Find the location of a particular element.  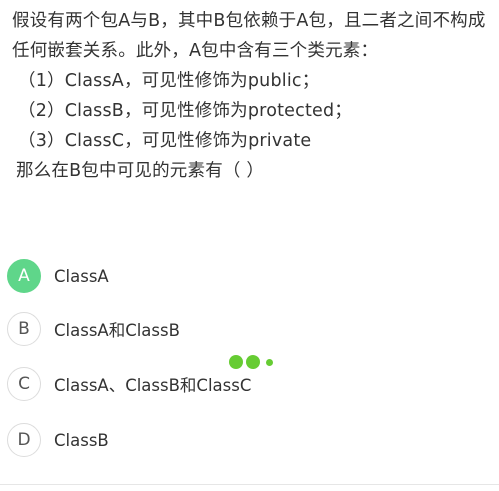

option-d-text: ClassB is located at coordinates (81, 440).